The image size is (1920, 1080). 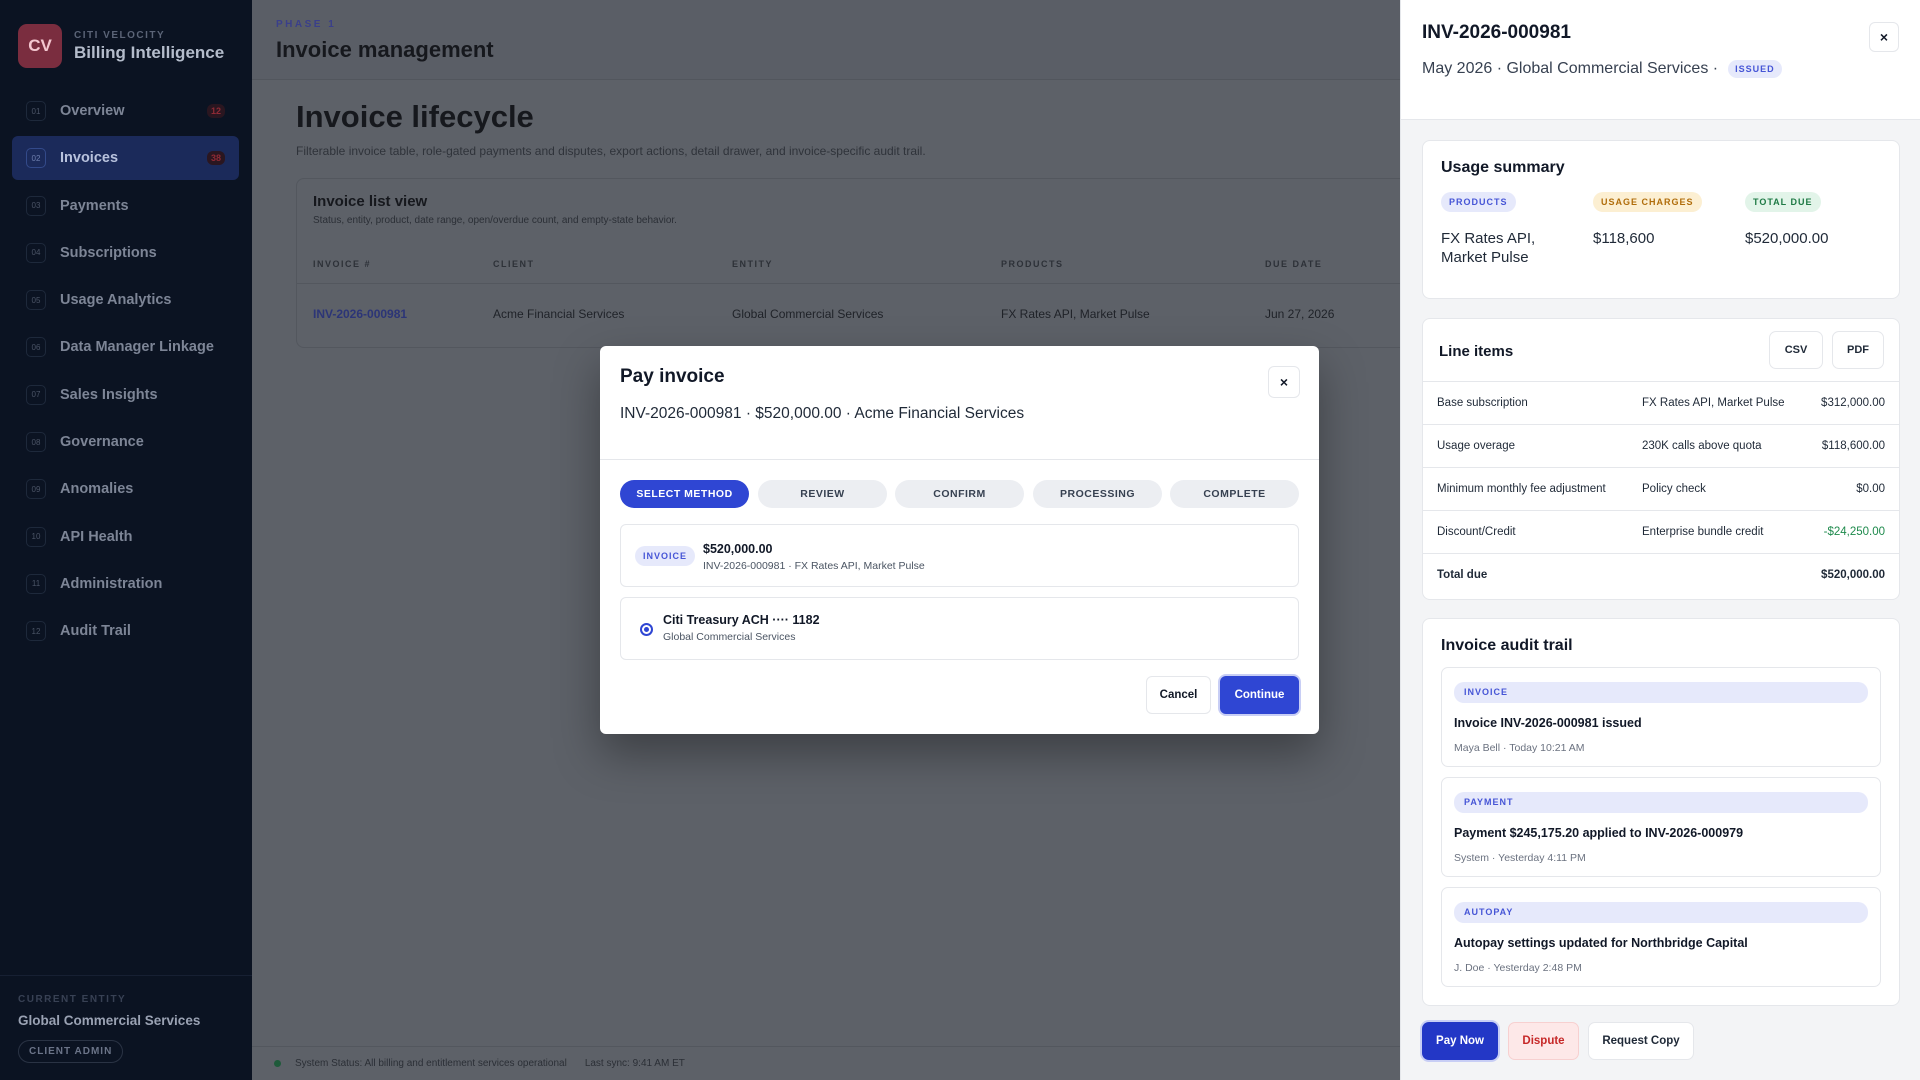 I want to click on invoice-list-title: Invoice list view, so click(x=370, y=201).